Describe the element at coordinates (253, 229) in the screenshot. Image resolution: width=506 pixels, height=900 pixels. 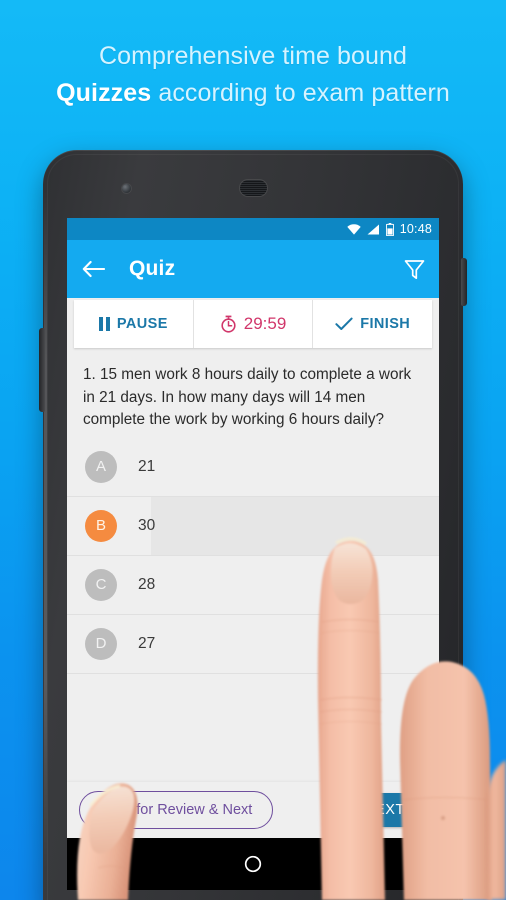
I see `status-bar: 10:48` at that location.